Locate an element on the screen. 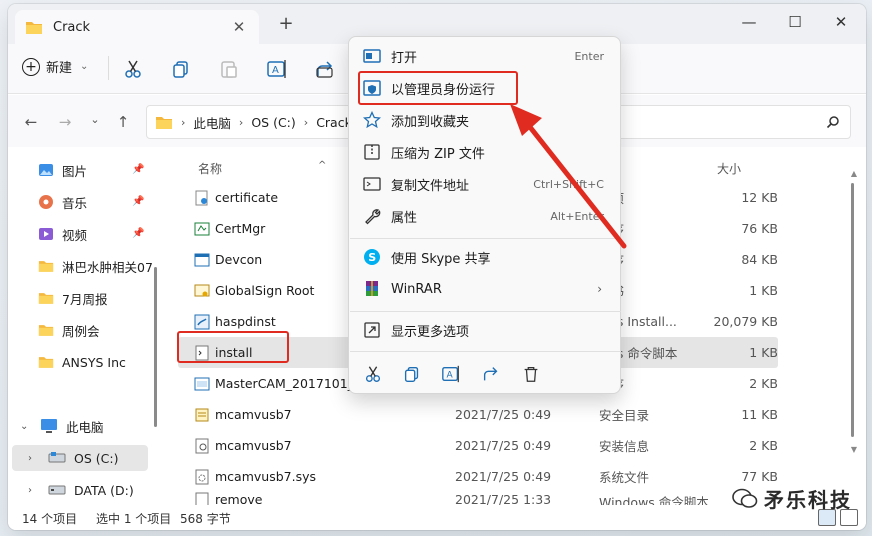 This screenshot has height=536, width=872. delete-icon is located at coordinates (531, 374).